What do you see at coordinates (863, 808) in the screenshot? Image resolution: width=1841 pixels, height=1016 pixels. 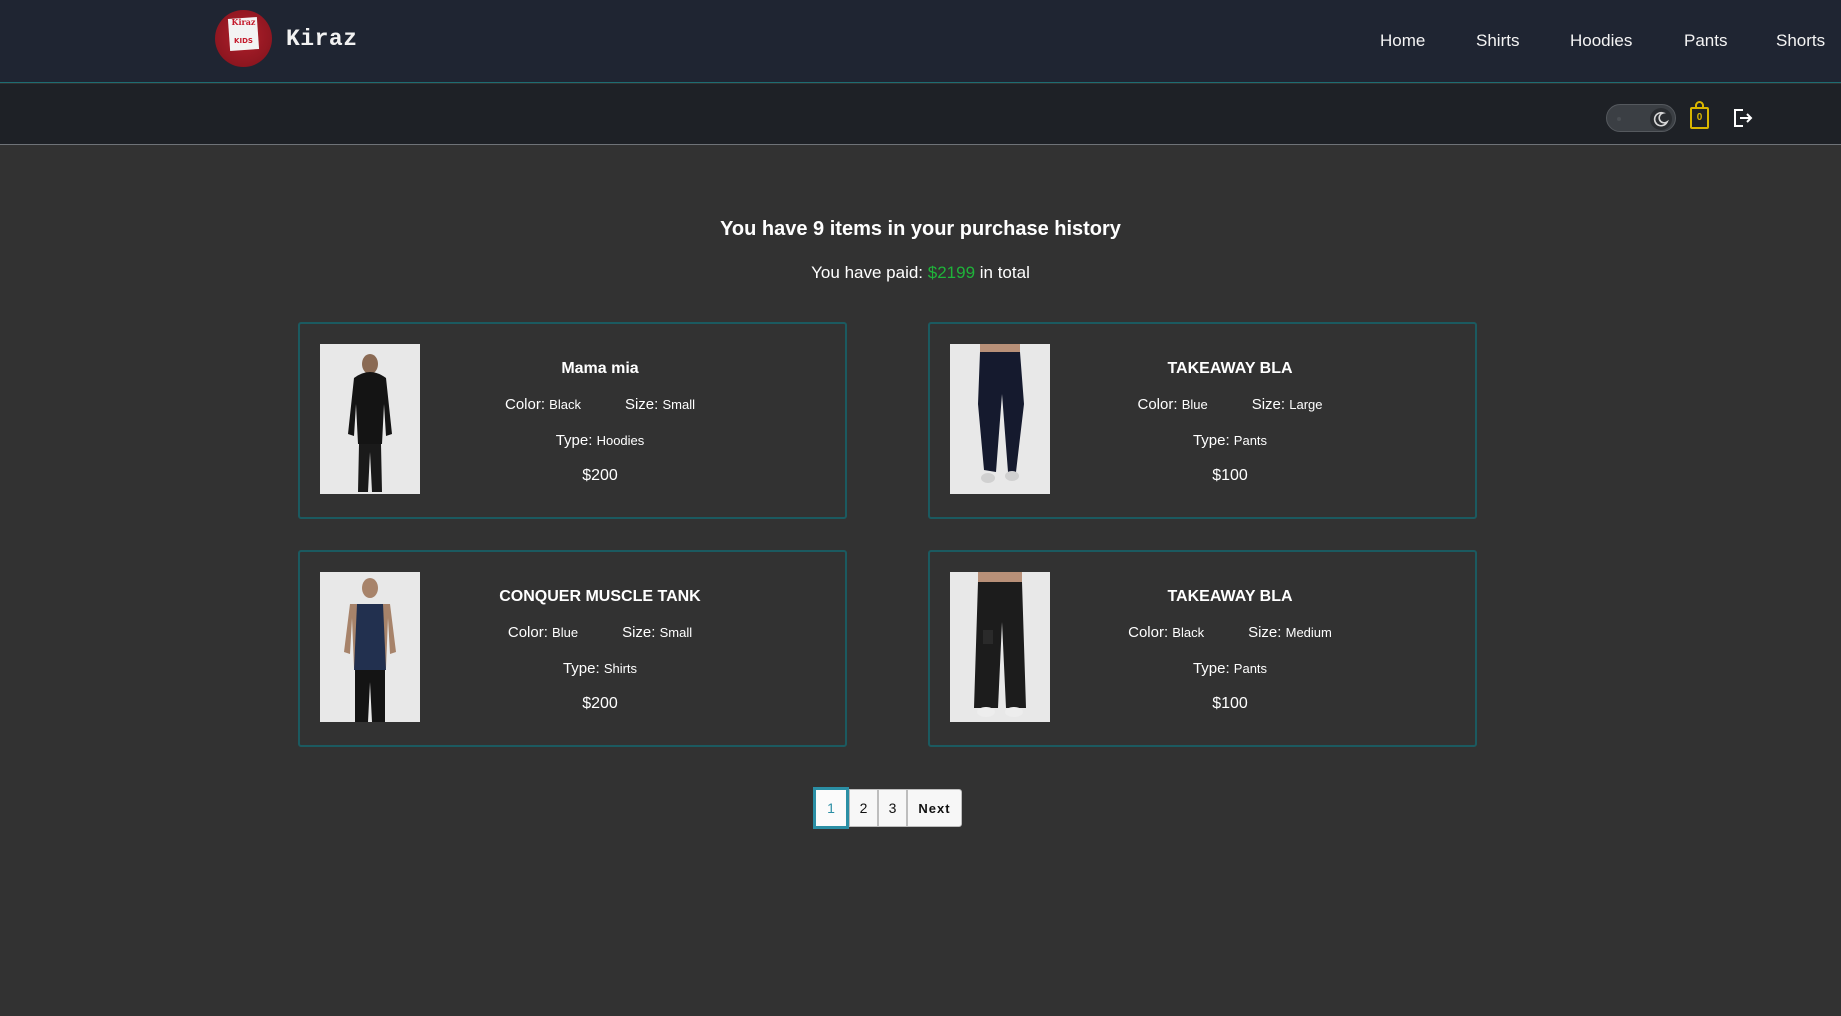 I see `page-button-2: 2` at bounding box center [863, 808].